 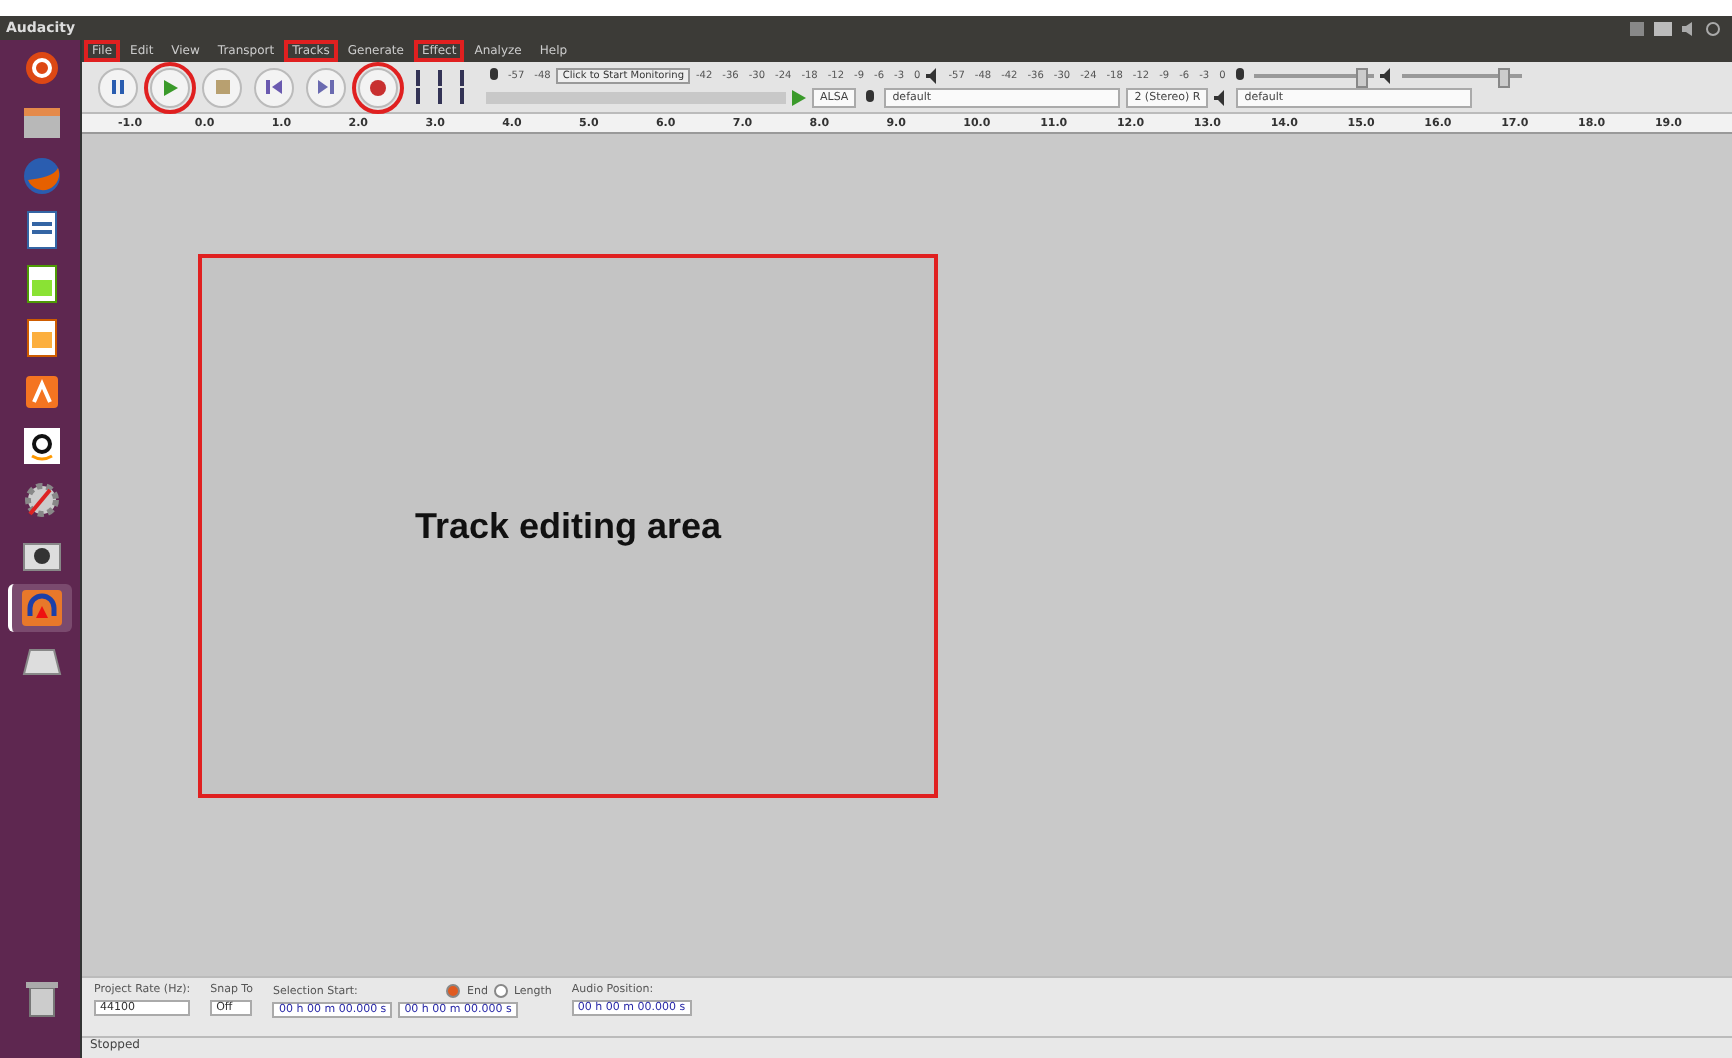 I want to click on skip-start-icon, so click(x=274, y=87).